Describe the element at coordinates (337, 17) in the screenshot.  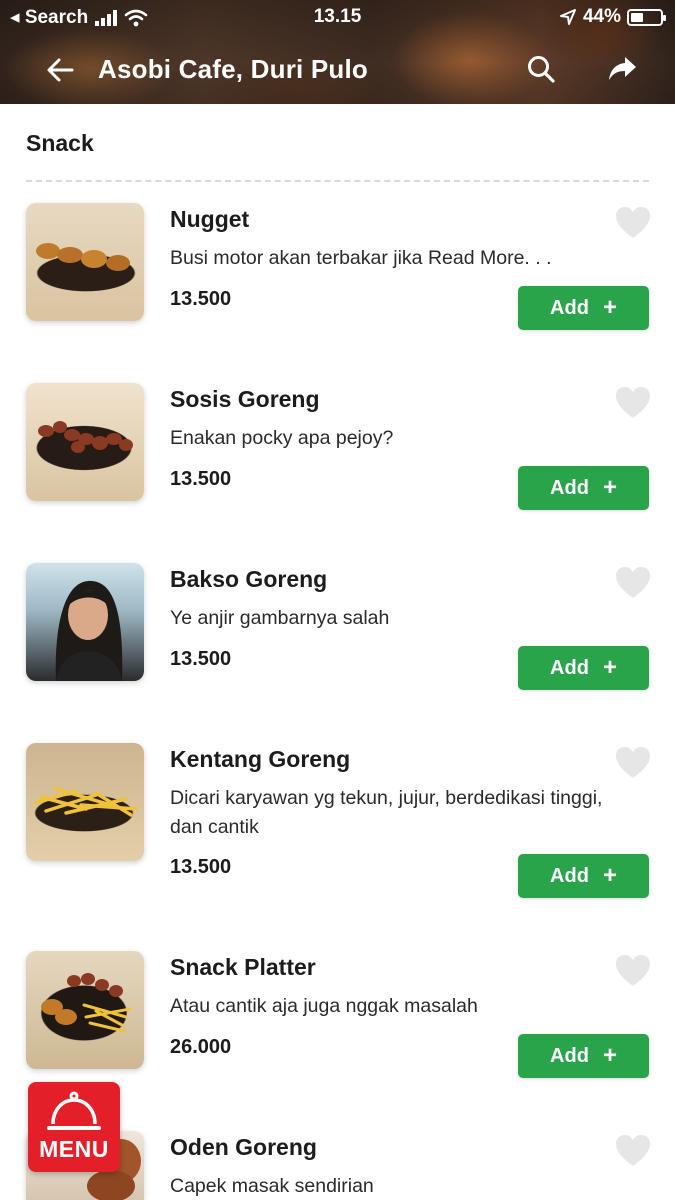
I see `status-bar: ◂ Search 13.15 44%` at that location.